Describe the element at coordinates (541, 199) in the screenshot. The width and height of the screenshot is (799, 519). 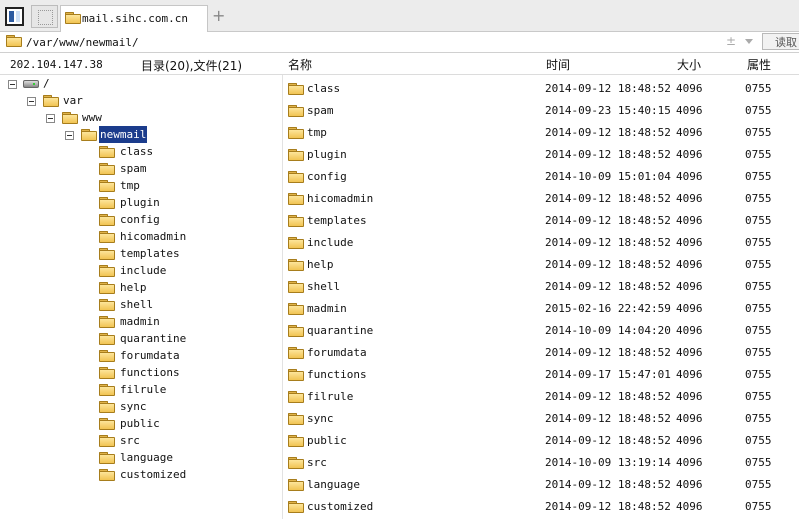
I see `table-row: hicomadmin 2014-09-12 18:48:52 4096 0755` at that location.